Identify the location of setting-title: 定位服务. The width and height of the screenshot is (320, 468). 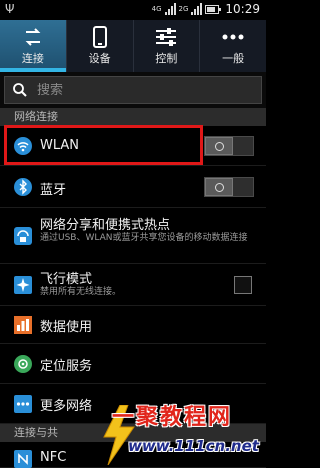
(66, 366).